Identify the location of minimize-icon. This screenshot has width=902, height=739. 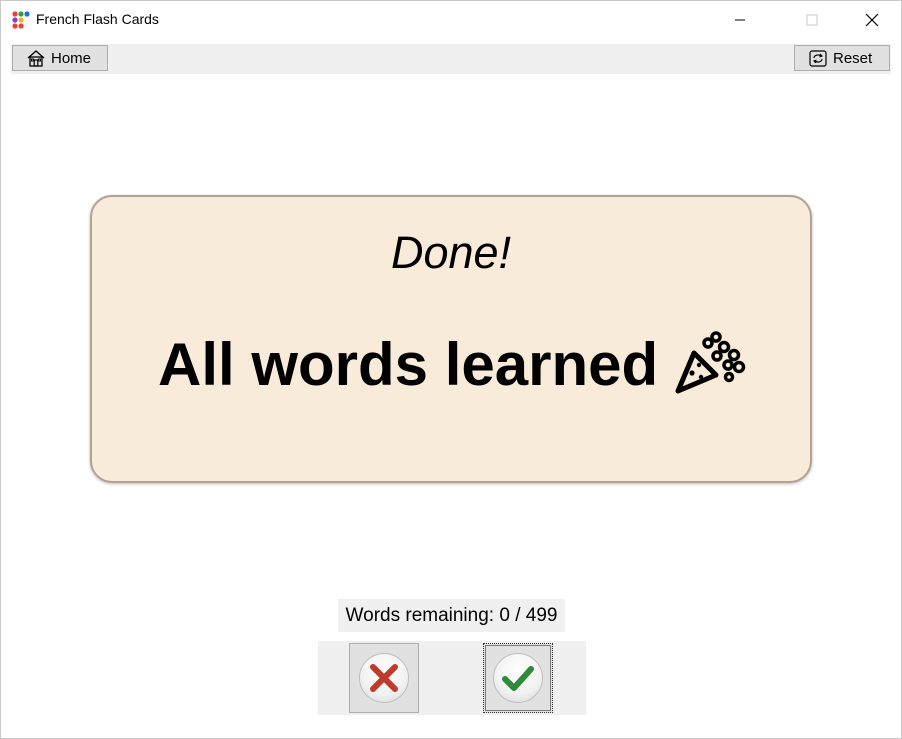
(740, 20).